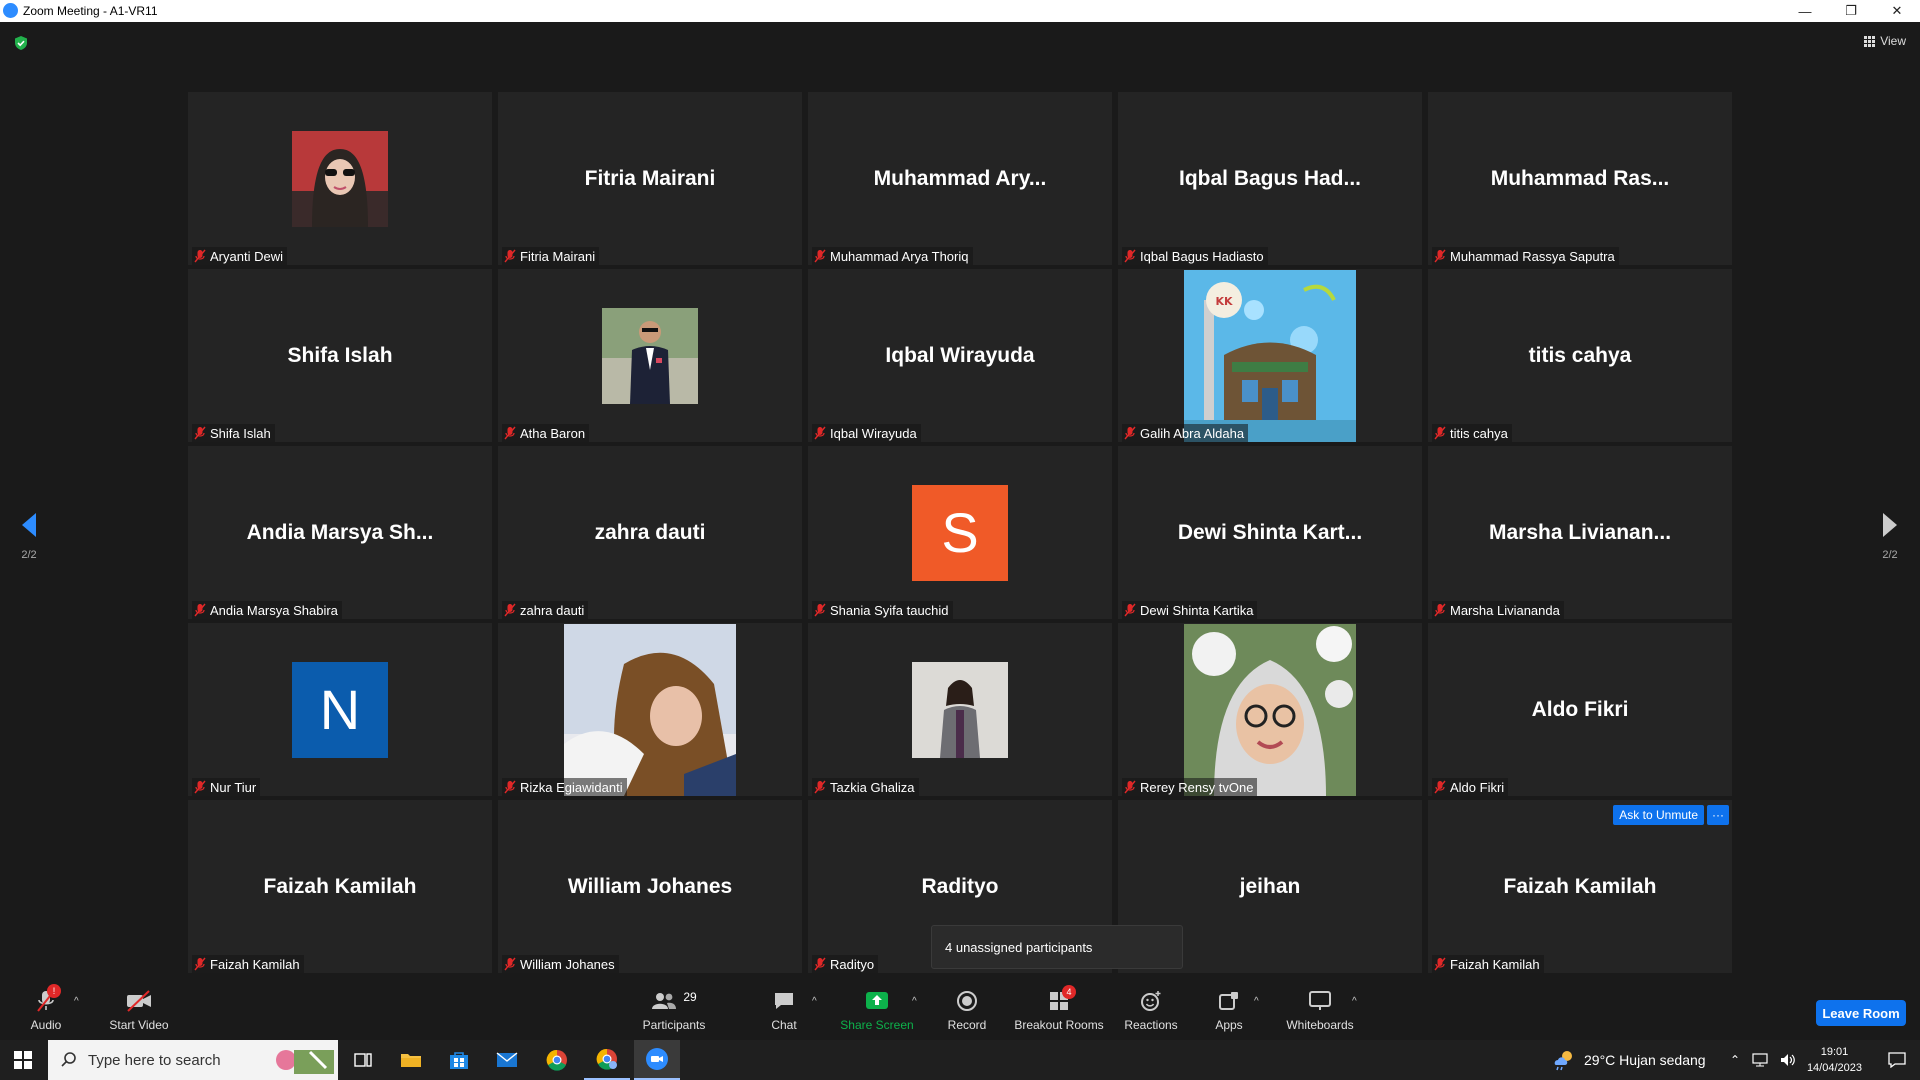  I want to click on participant-tile: Shifa Islah Shifa Islah, so click(340, 355).